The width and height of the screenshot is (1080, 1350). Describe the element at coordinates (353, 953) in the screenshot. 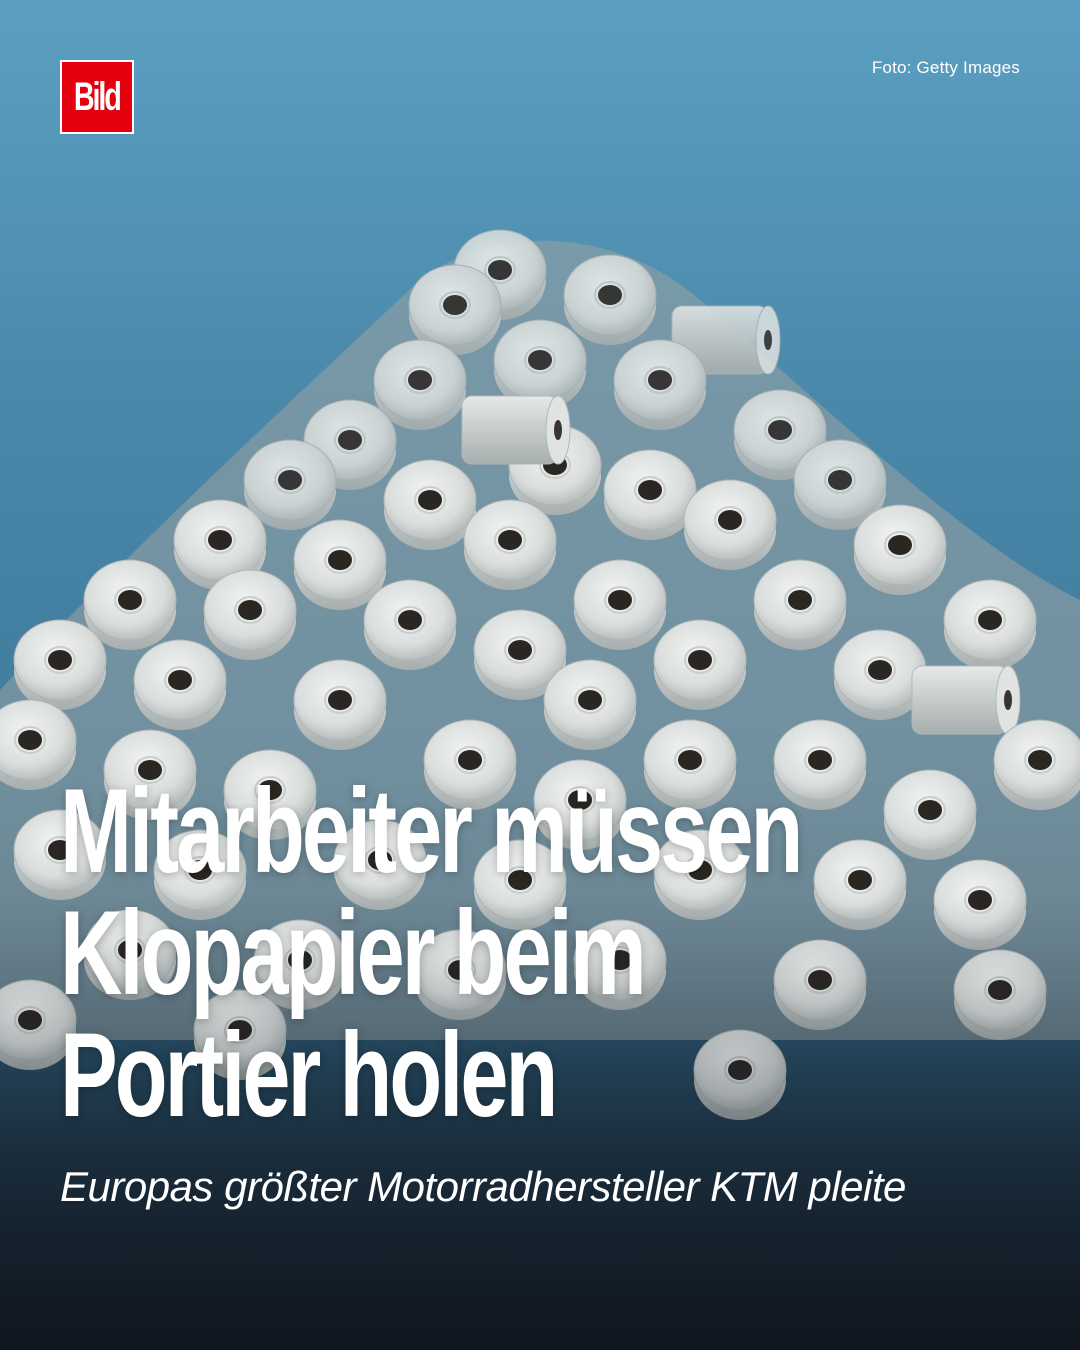

I see `headline-line: Klopapier beim` at that location.